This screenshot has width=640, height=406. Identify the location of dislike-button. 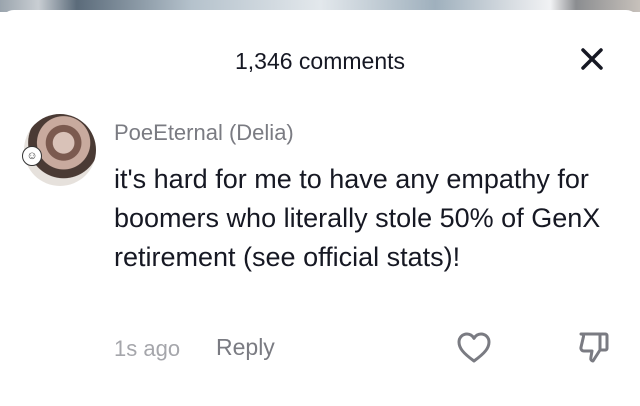
(593, 347).